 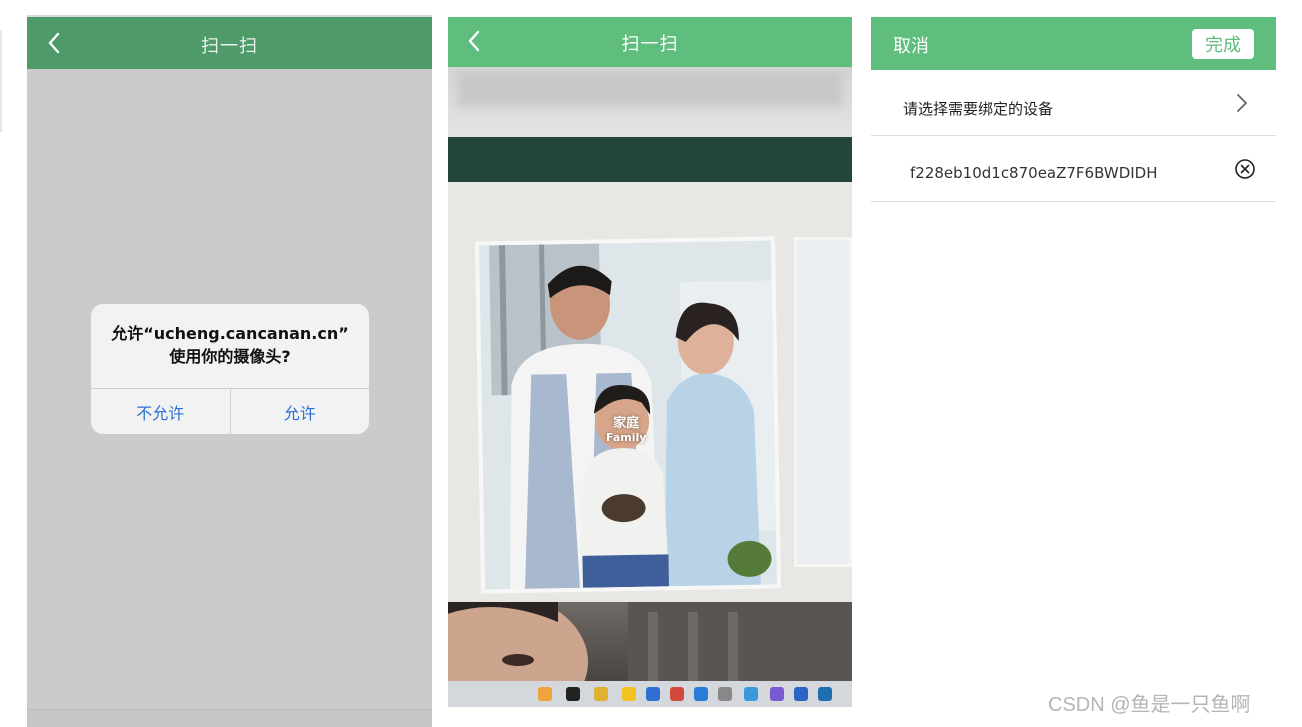 What do you see at coordinates (229, 718) in the screenshot?
I see `bottom-bar` at bounding box center [229, 718].